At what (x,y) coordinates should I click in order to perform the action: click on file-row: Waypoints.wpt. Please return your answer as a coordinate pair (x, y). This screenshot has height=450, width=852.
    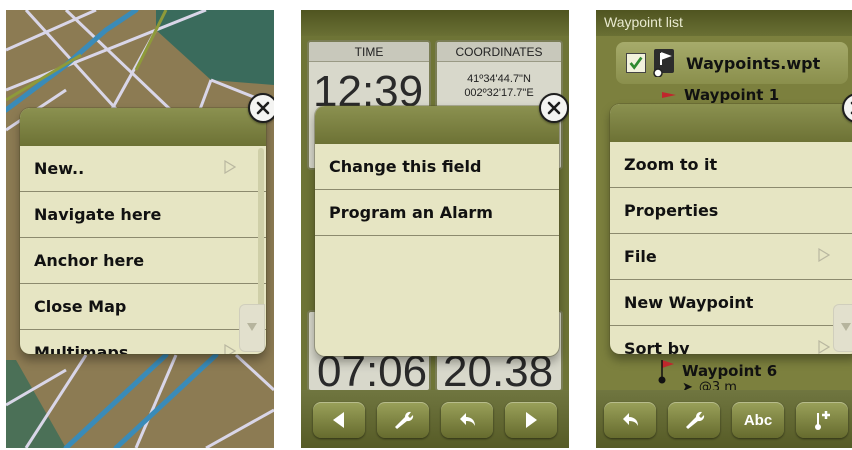
    Looking at the image, I should click on (732, 63).